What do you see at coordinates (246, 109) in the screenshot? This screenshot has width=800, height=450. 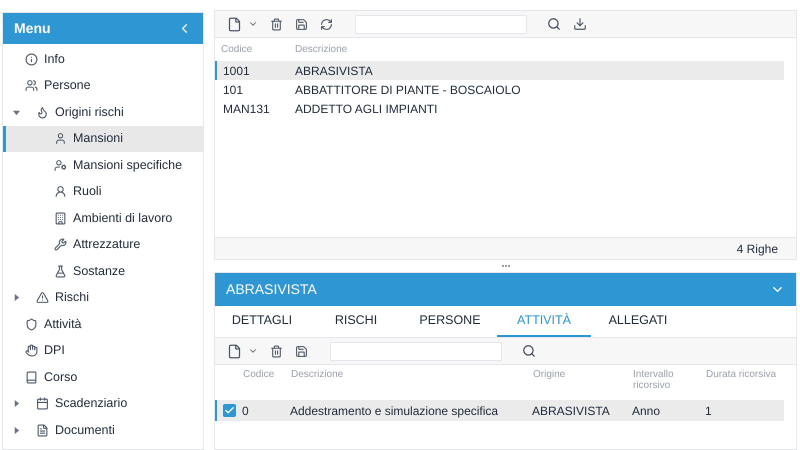 I see `table-cell-text: MAN131` at bounding box center [246, 109].